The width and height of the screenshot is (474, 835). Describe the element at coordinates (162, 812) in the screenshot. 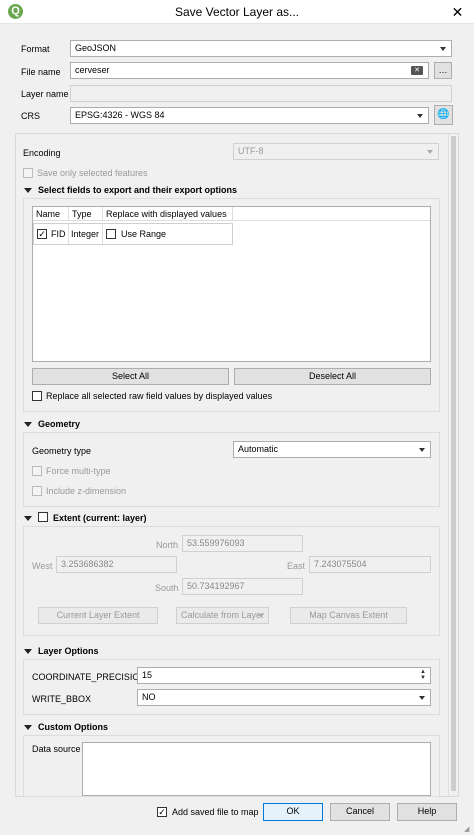

I see `add-saved-checkbox: ✓` at that location.